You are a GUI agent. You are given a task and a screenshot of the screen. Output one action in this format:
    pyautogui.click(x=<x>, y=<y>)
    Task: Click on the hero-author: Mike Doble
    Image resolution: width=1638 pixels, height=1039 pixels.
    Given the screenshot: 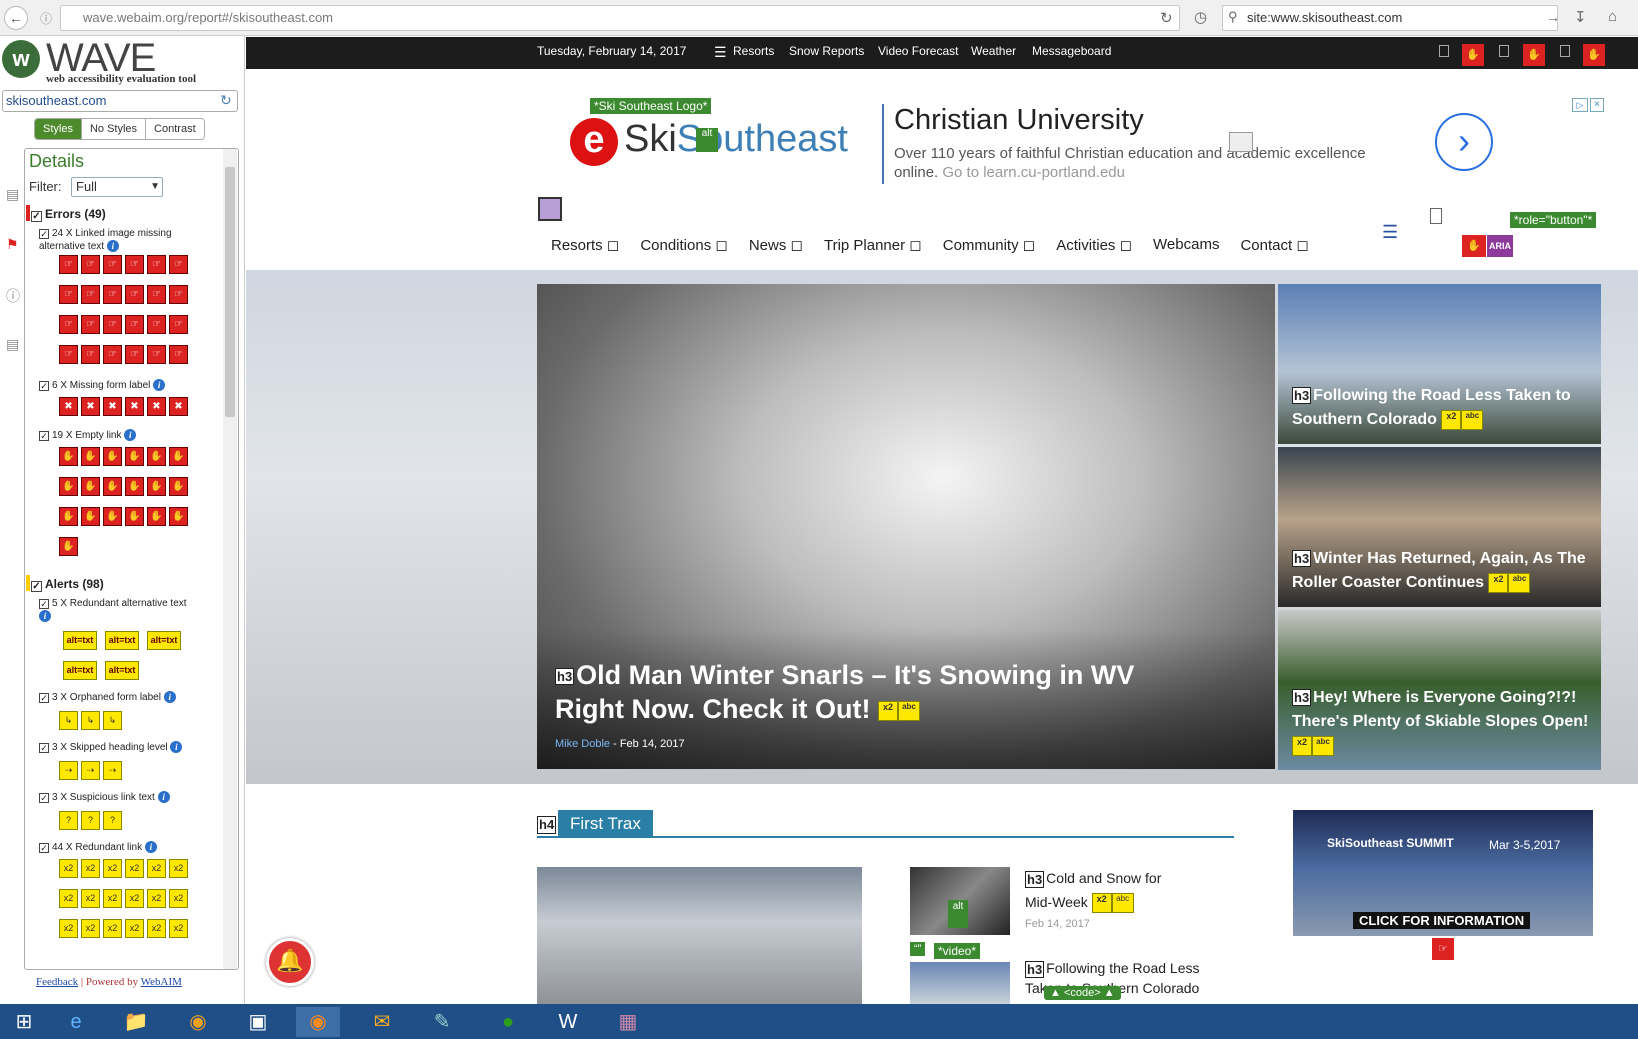 What is the action you would take?
    pyautogui.click(x=582, y=744)
    